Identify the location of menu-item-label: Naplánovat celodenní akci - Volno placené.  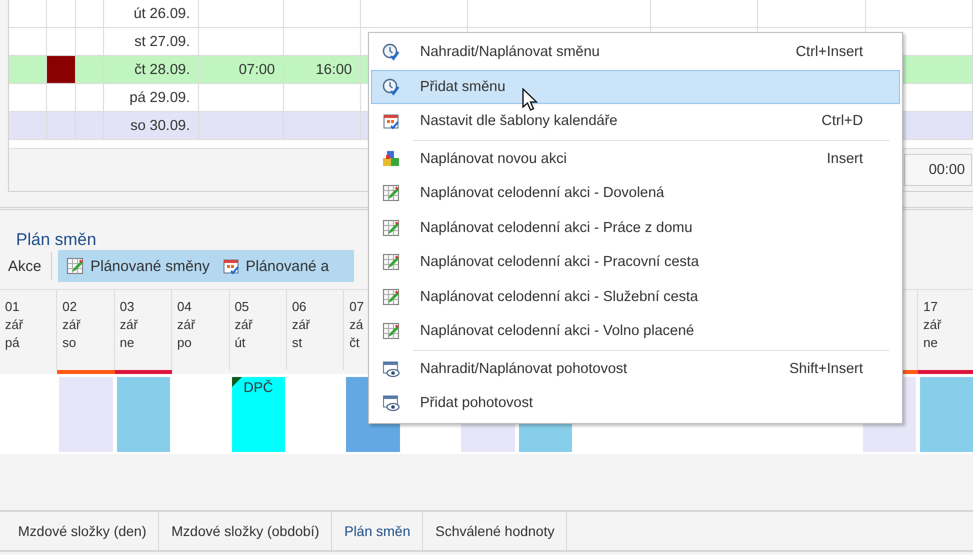
(558, 331).